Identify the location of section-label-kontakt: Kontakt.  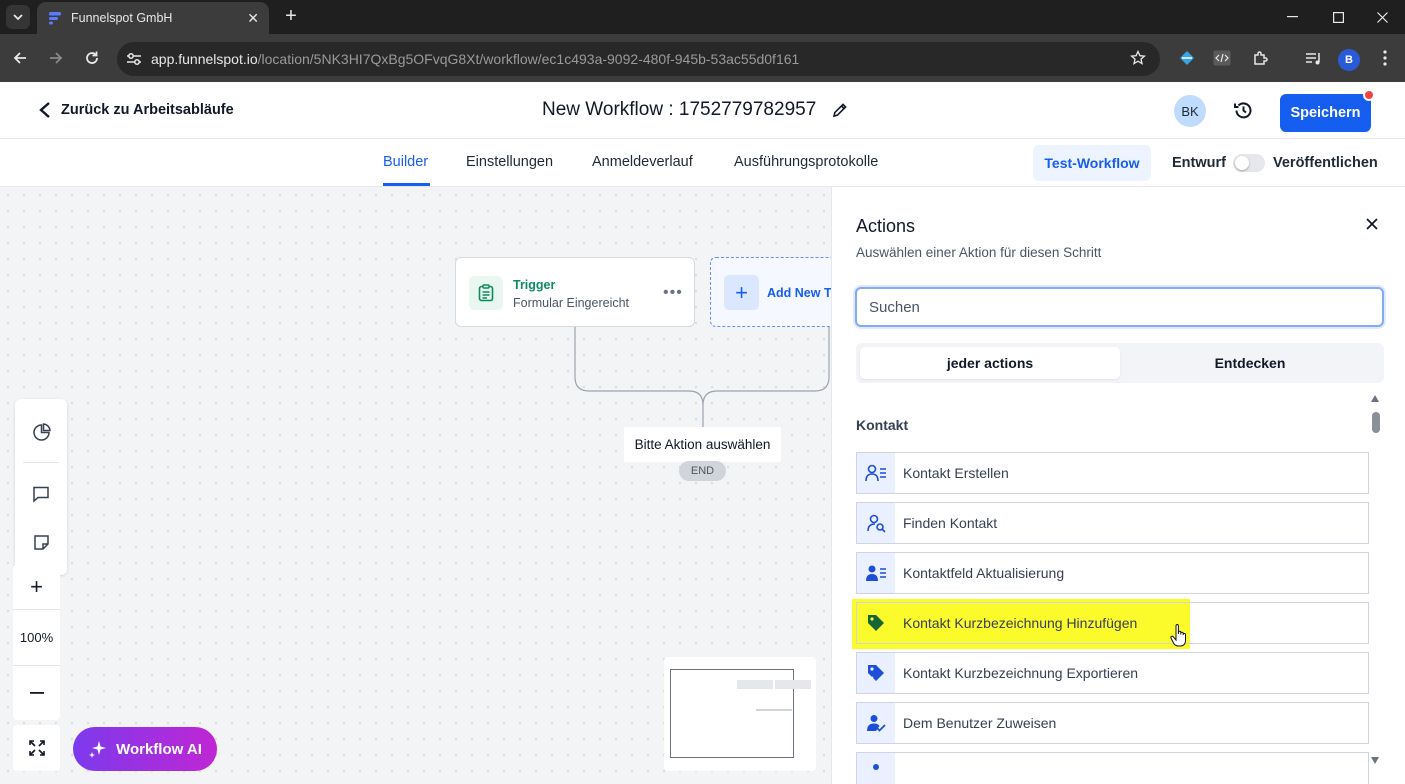
(882, 425).